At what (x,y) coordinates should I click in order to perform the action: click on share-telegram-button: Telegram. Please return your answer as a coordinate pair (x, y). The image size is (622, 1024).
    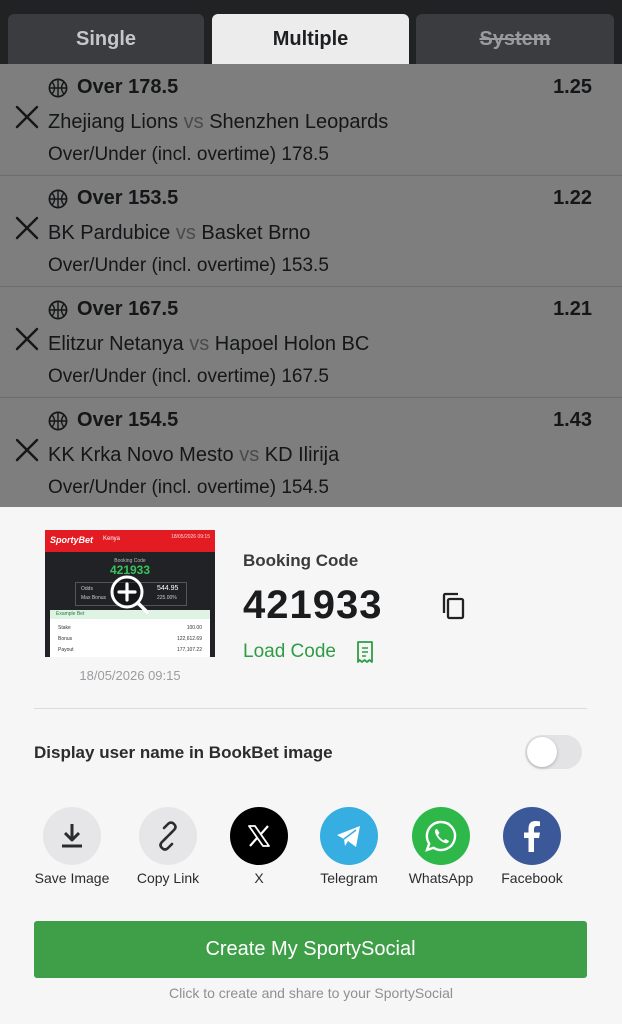
    Looking at the image, I should click on (349, 846).